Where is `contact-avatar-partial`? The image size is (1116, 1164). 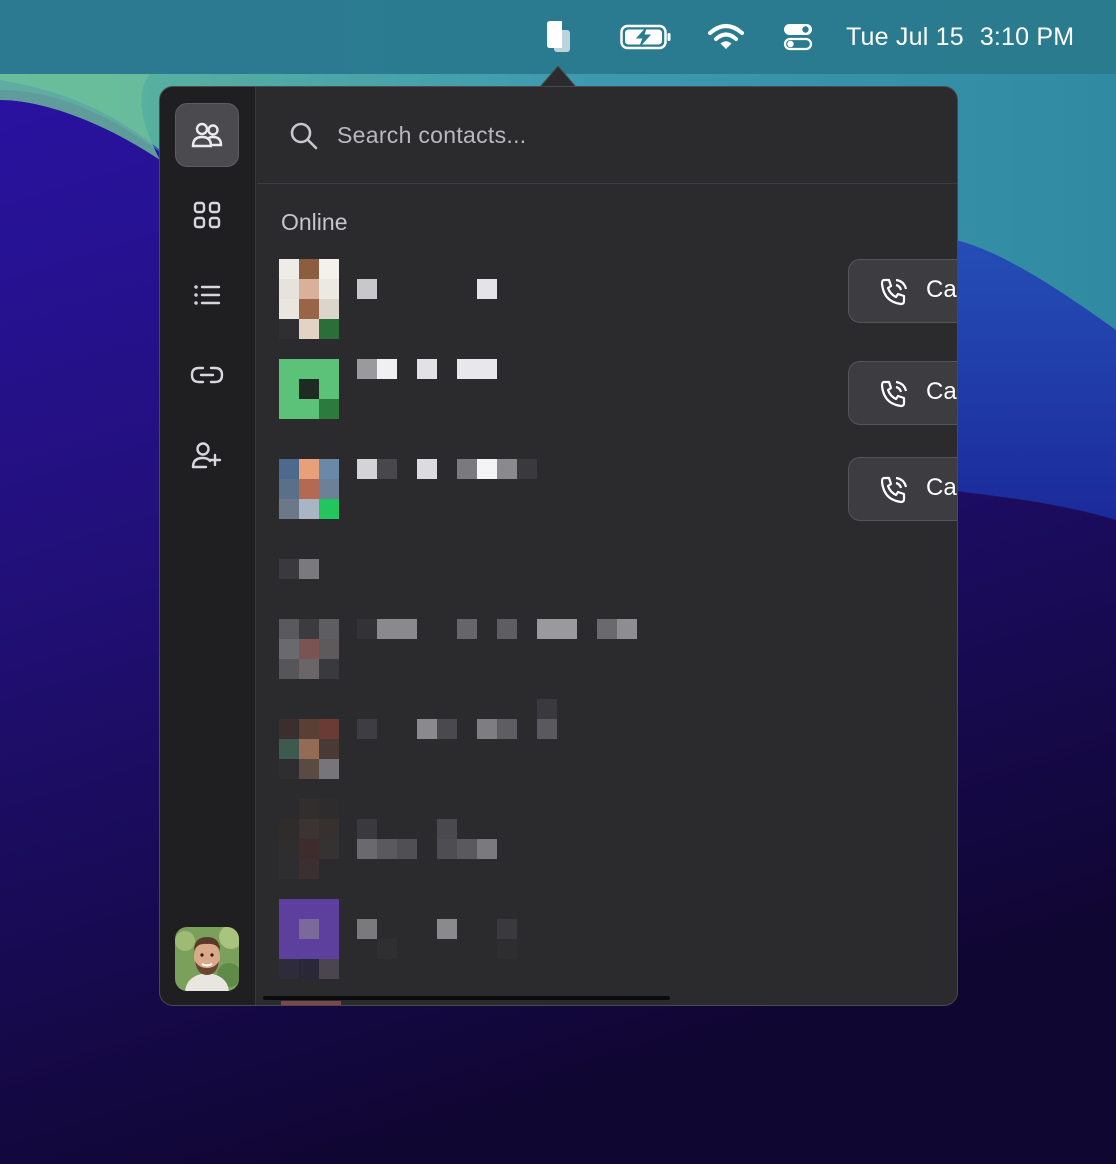
contact-avatar-partial is located at coordinates (311, 1003).